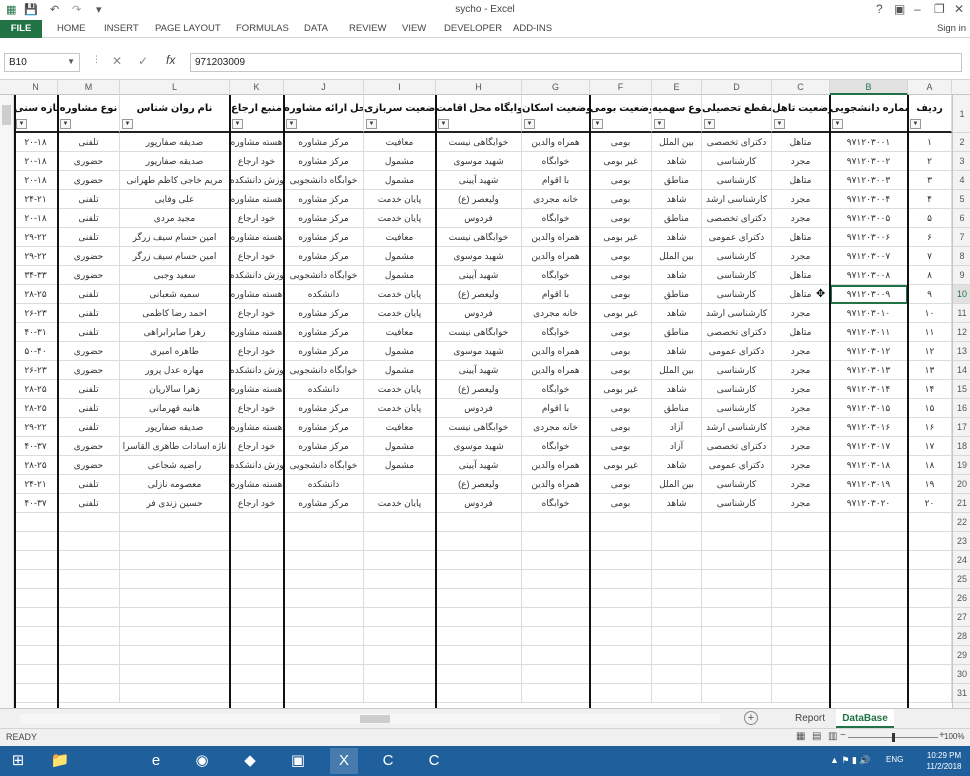 The width and height of the screenshot is (970, 776). I want to click on table-cell: ۹۷۱۲۰۳۰۰۳, so click(869, 180).